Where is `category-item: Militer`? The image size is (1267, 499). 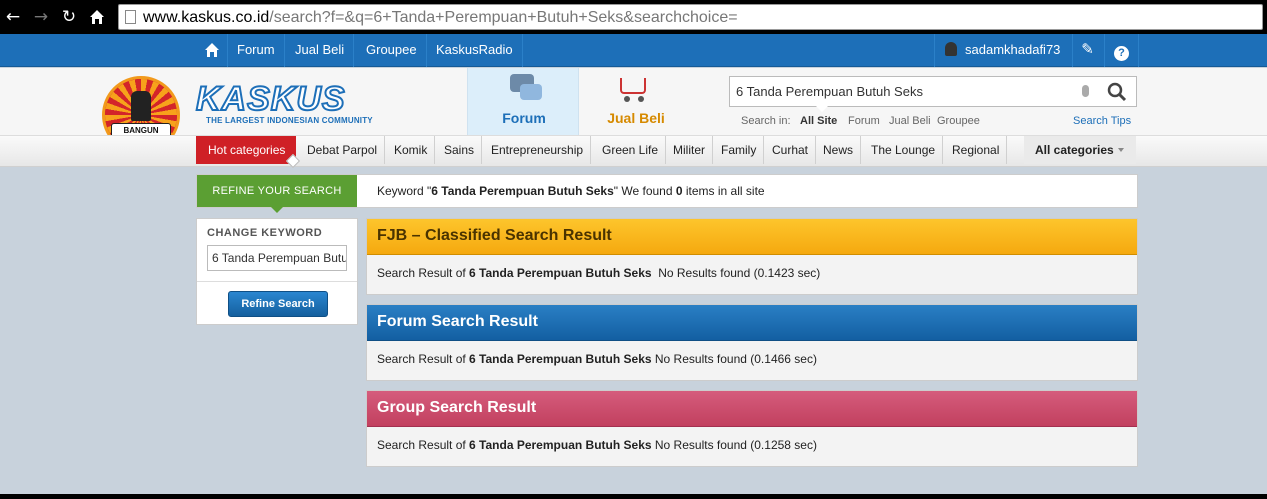 category-item: Militer is located at coordinates (689, 150).